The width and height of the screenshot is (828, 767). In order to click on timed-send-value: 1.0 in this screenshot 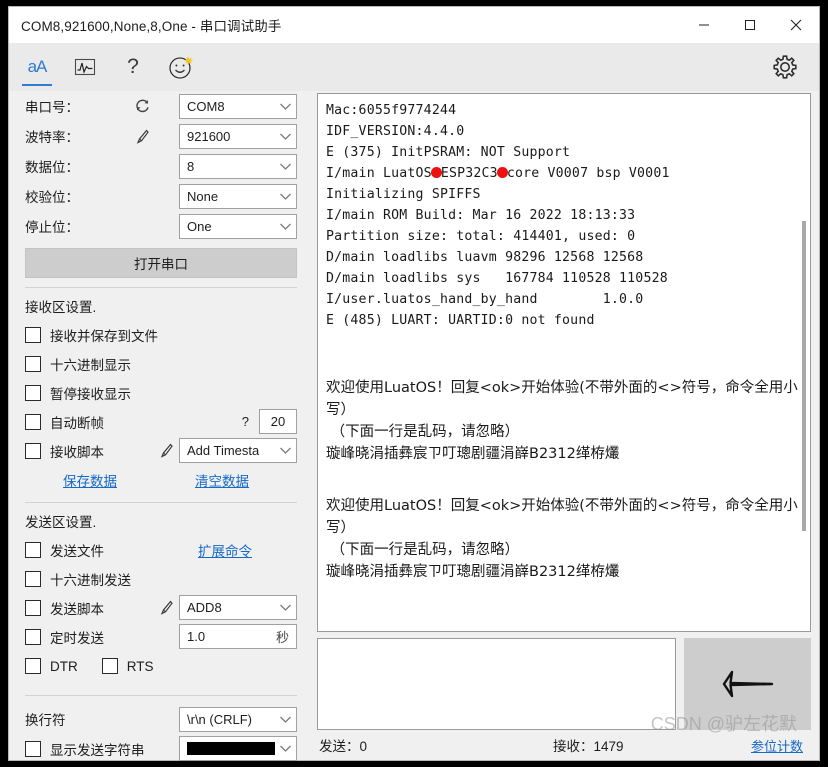, I will do `click(196, 636)`.